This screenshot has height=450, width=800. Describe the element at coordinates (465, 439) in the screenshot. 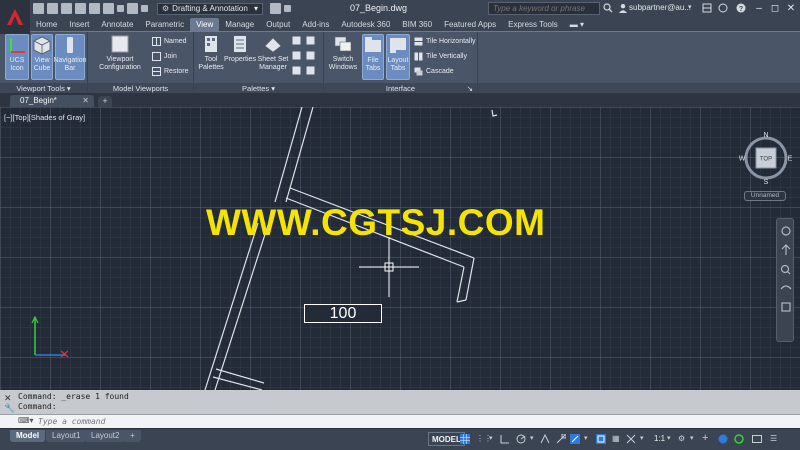

I see `grid-icon` at that location.